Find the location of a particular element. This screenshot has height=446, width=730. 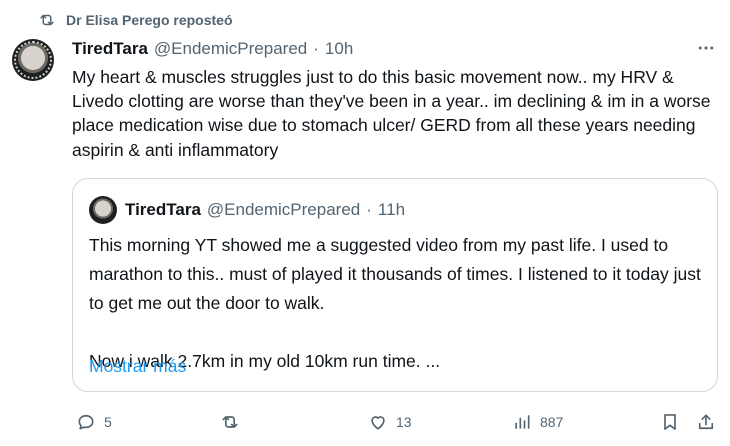

heart-icon is located at coordinates (378, 423).